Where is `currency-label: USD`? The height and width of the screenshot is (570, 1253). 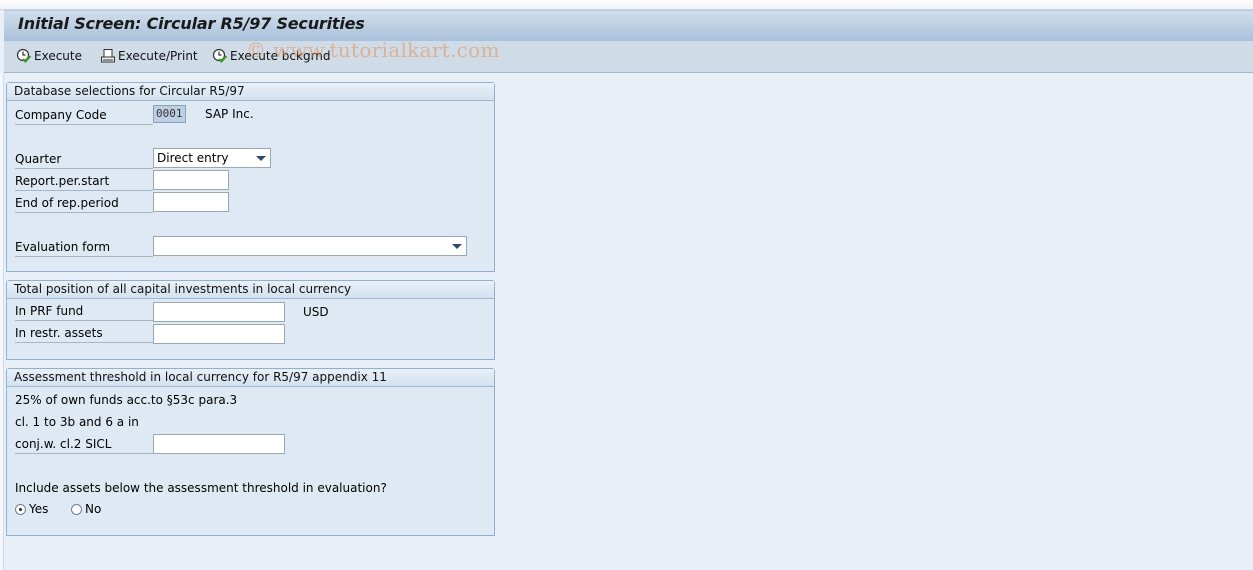 currency-label: USD is located at coordinates (316, 312).